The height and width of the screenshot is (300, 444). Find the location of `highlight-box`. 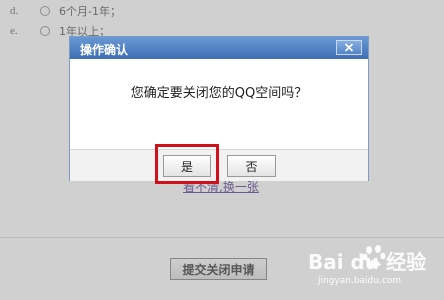

highlight-box is located at coordinates (187, 164).